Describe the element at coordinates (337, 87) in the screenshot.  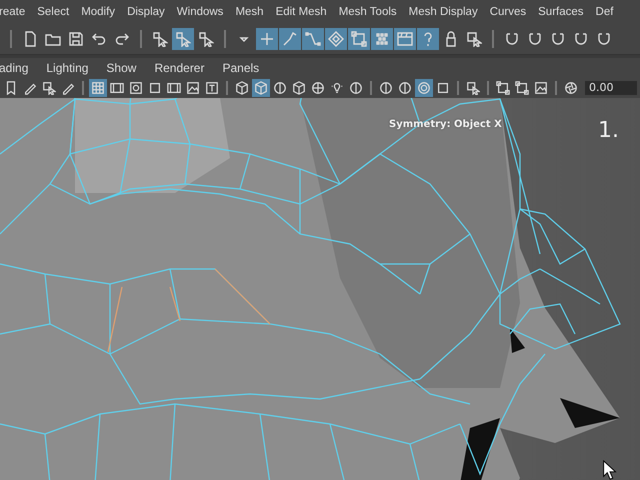
I see `bulb-icon` at that location.